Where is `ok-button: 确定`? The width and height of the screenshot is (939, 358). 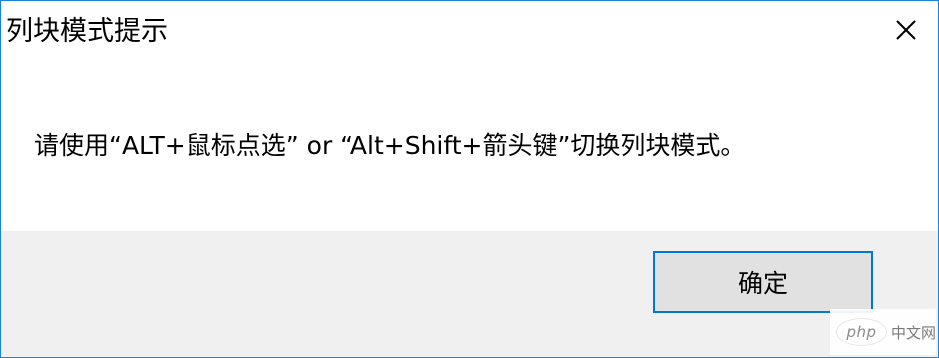
ok-button: 确定 is located at coordinates (763, 282).